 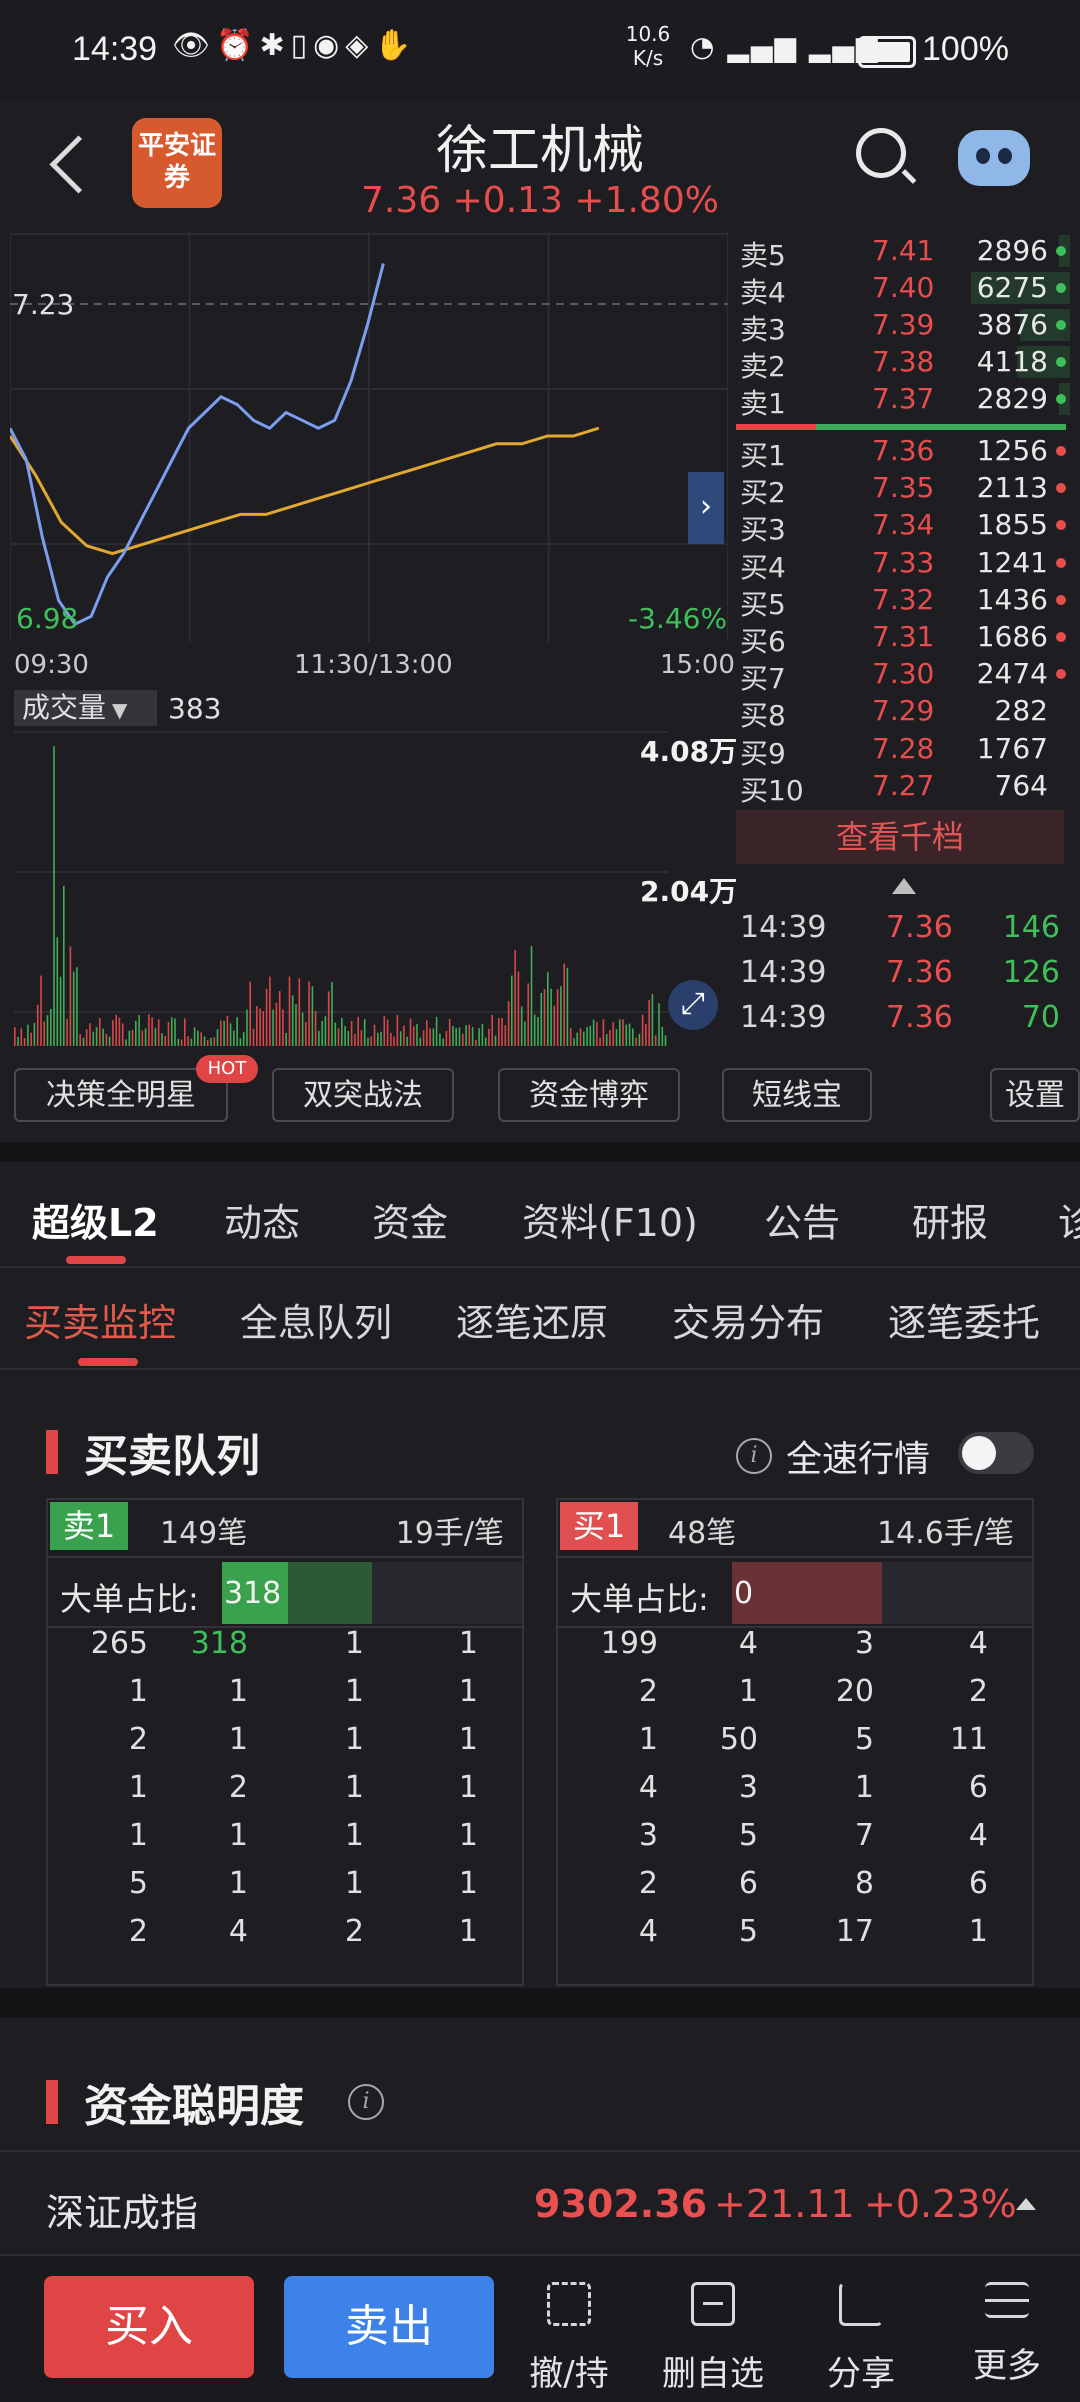 What do you see at coordinates (748, 1319) in the screenshot?
I see `subtab-trade-distribution: 交易分布` at bounding box center [748, 1319].